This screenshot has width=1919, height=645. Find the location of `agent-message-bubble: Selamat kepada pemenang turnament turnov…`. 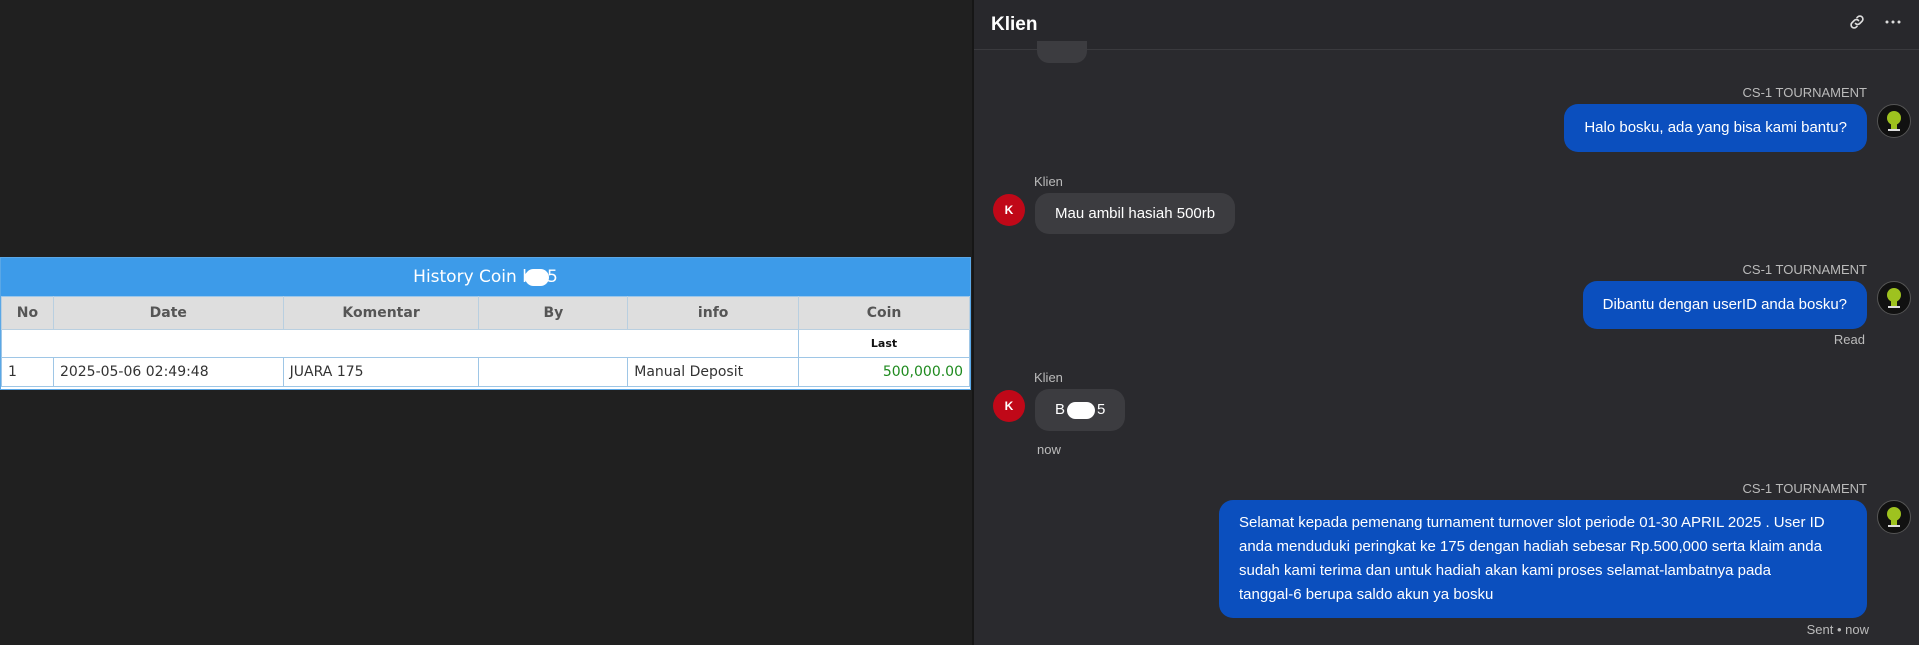

agent-message-bubble: Selamat kepada pemenang turnament turnov… is located at coordinates (1543, 559).